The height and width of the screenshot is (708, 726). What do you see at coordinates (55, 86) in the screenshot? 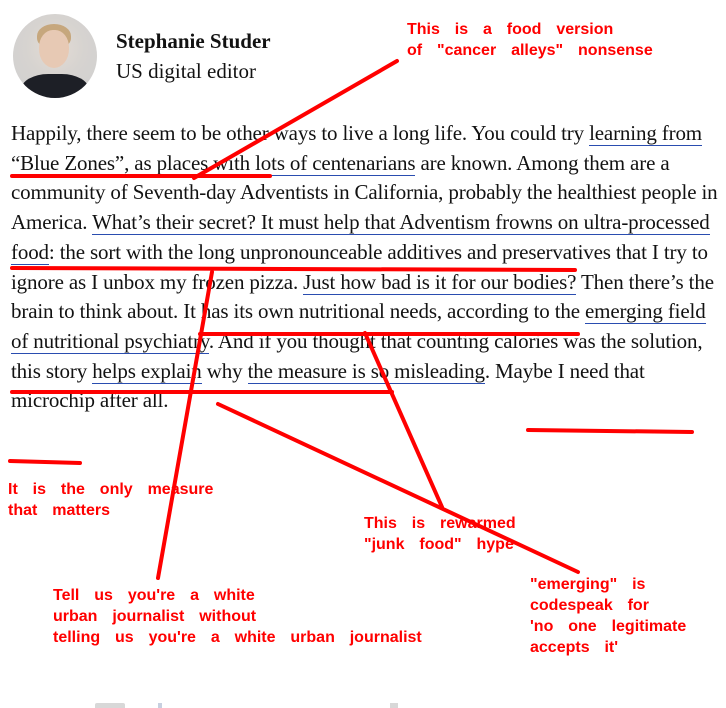
I see `avatar-body` at bounding box center [55, 86].